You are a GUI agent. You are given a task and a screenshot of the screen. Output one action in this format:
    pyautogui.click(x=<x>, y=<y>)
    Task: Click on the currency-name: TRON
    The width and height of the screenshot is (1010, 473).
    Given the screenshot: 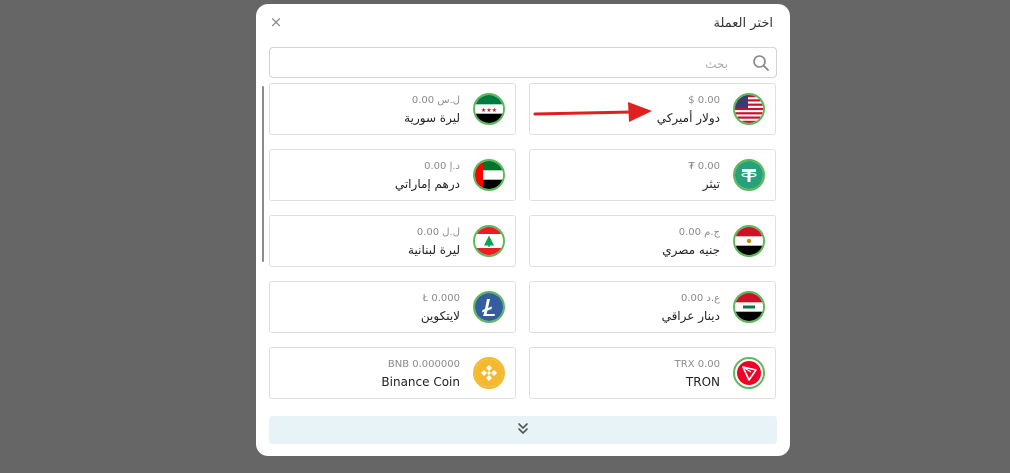 What is the action you would take?
    pyautogui.click(x=702, y=382)
    